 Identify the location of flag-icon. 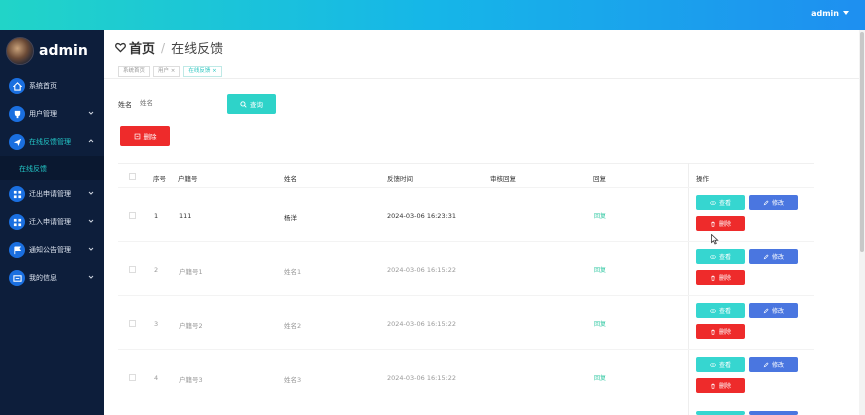
(17, 250).